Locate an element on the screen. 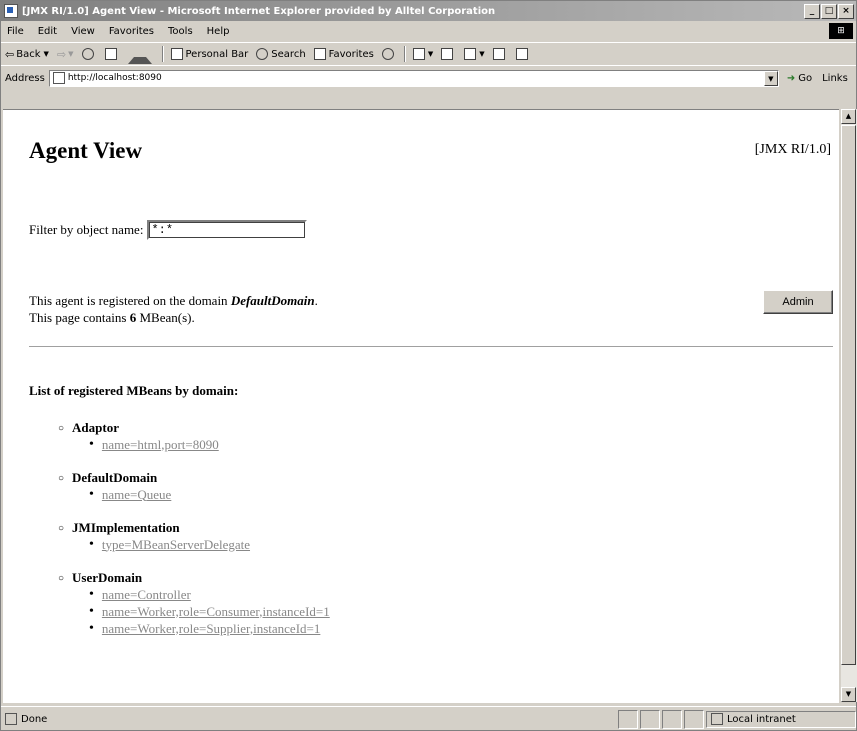  status-text: Done is located at coordinates (34, 719).